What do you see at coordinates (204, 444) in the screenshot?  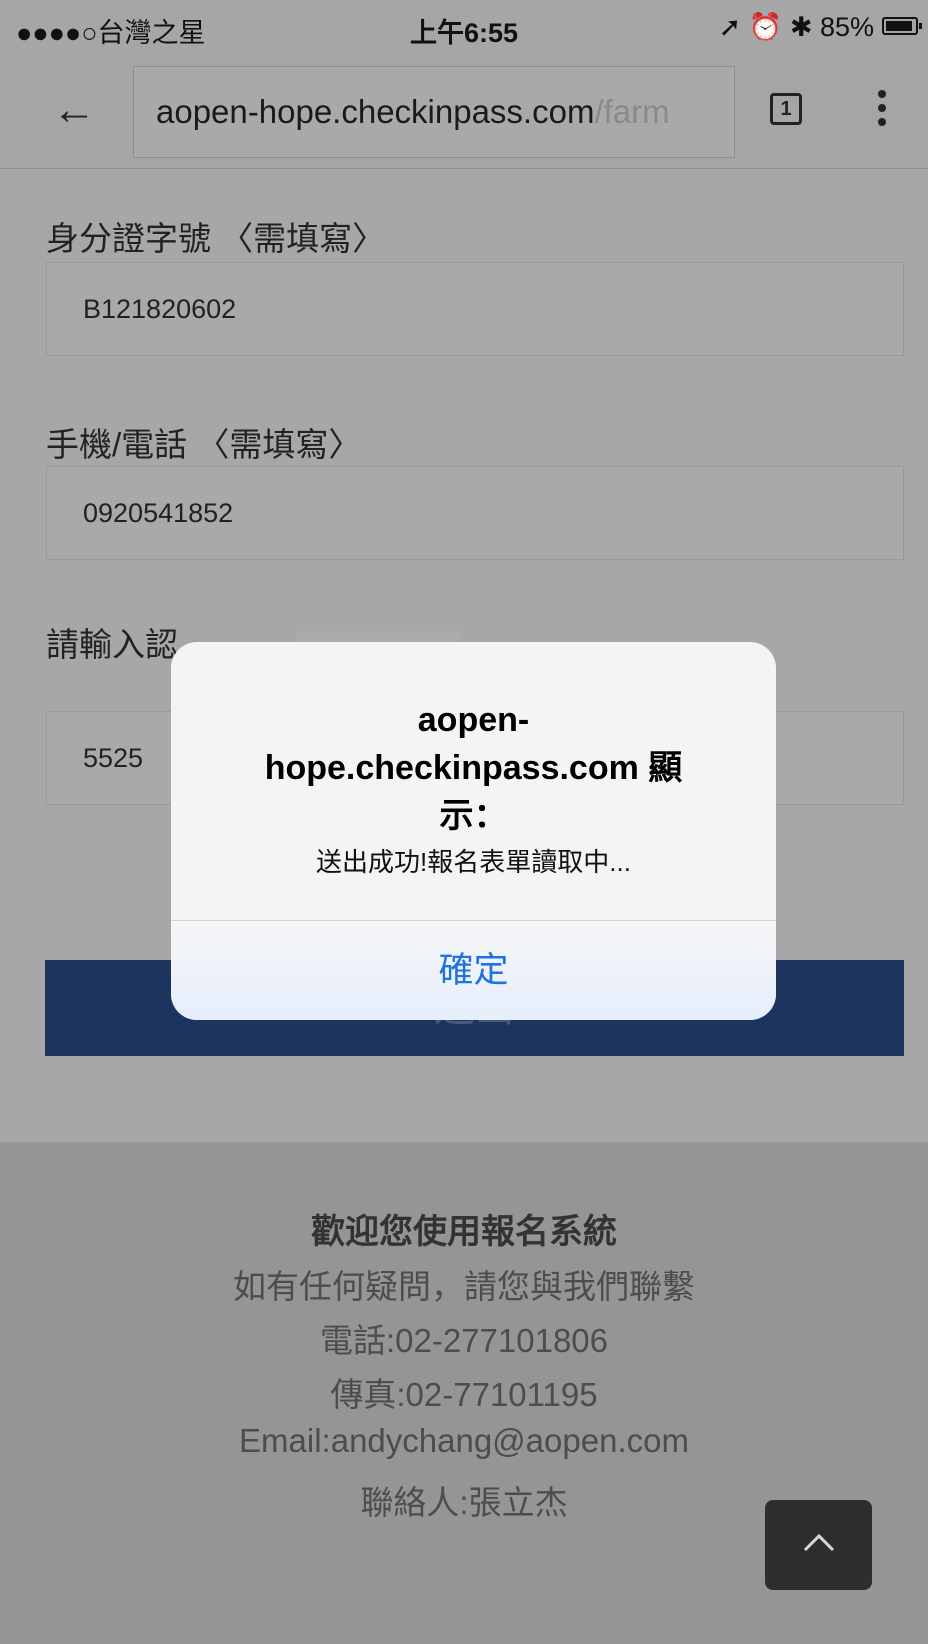 I see `phone-label: 手機/電話 〈需填寫〉` at bounding box center [204, 444].